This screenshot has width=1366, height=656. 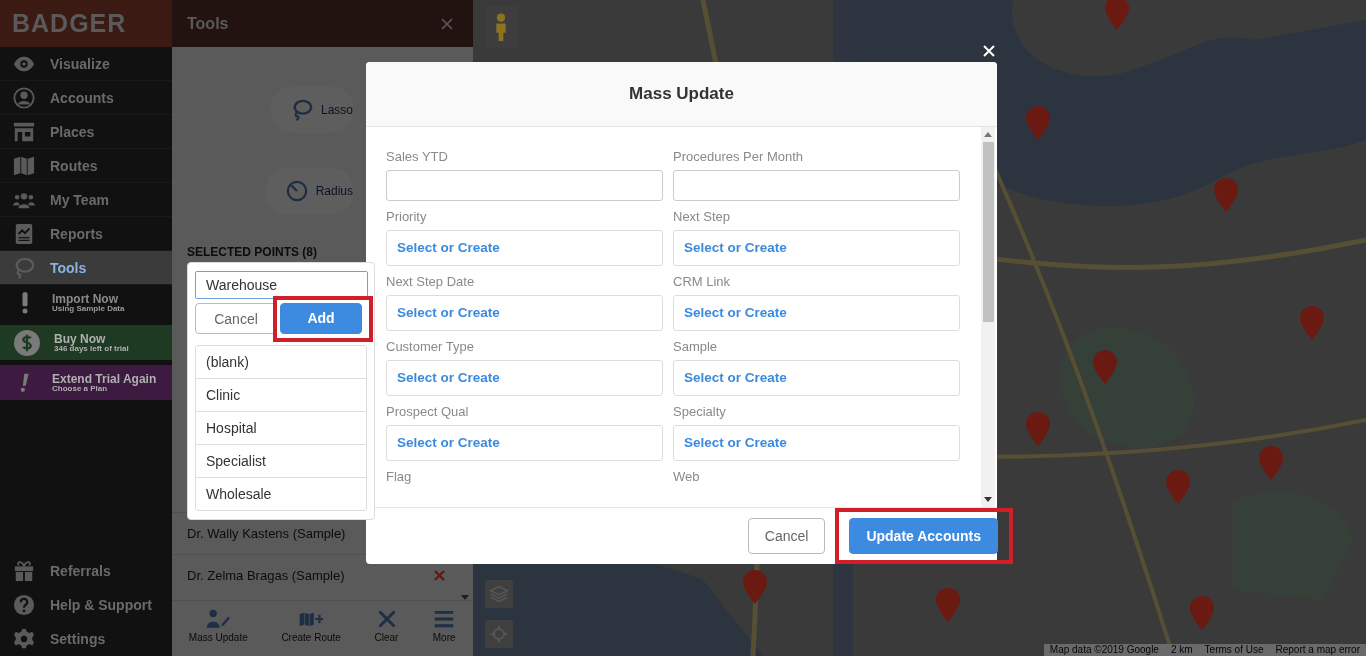 What do you see at coordinates (80, 571) in the screenshot?
I see `nav-label: Referrals` at bounding box center [80, 571].